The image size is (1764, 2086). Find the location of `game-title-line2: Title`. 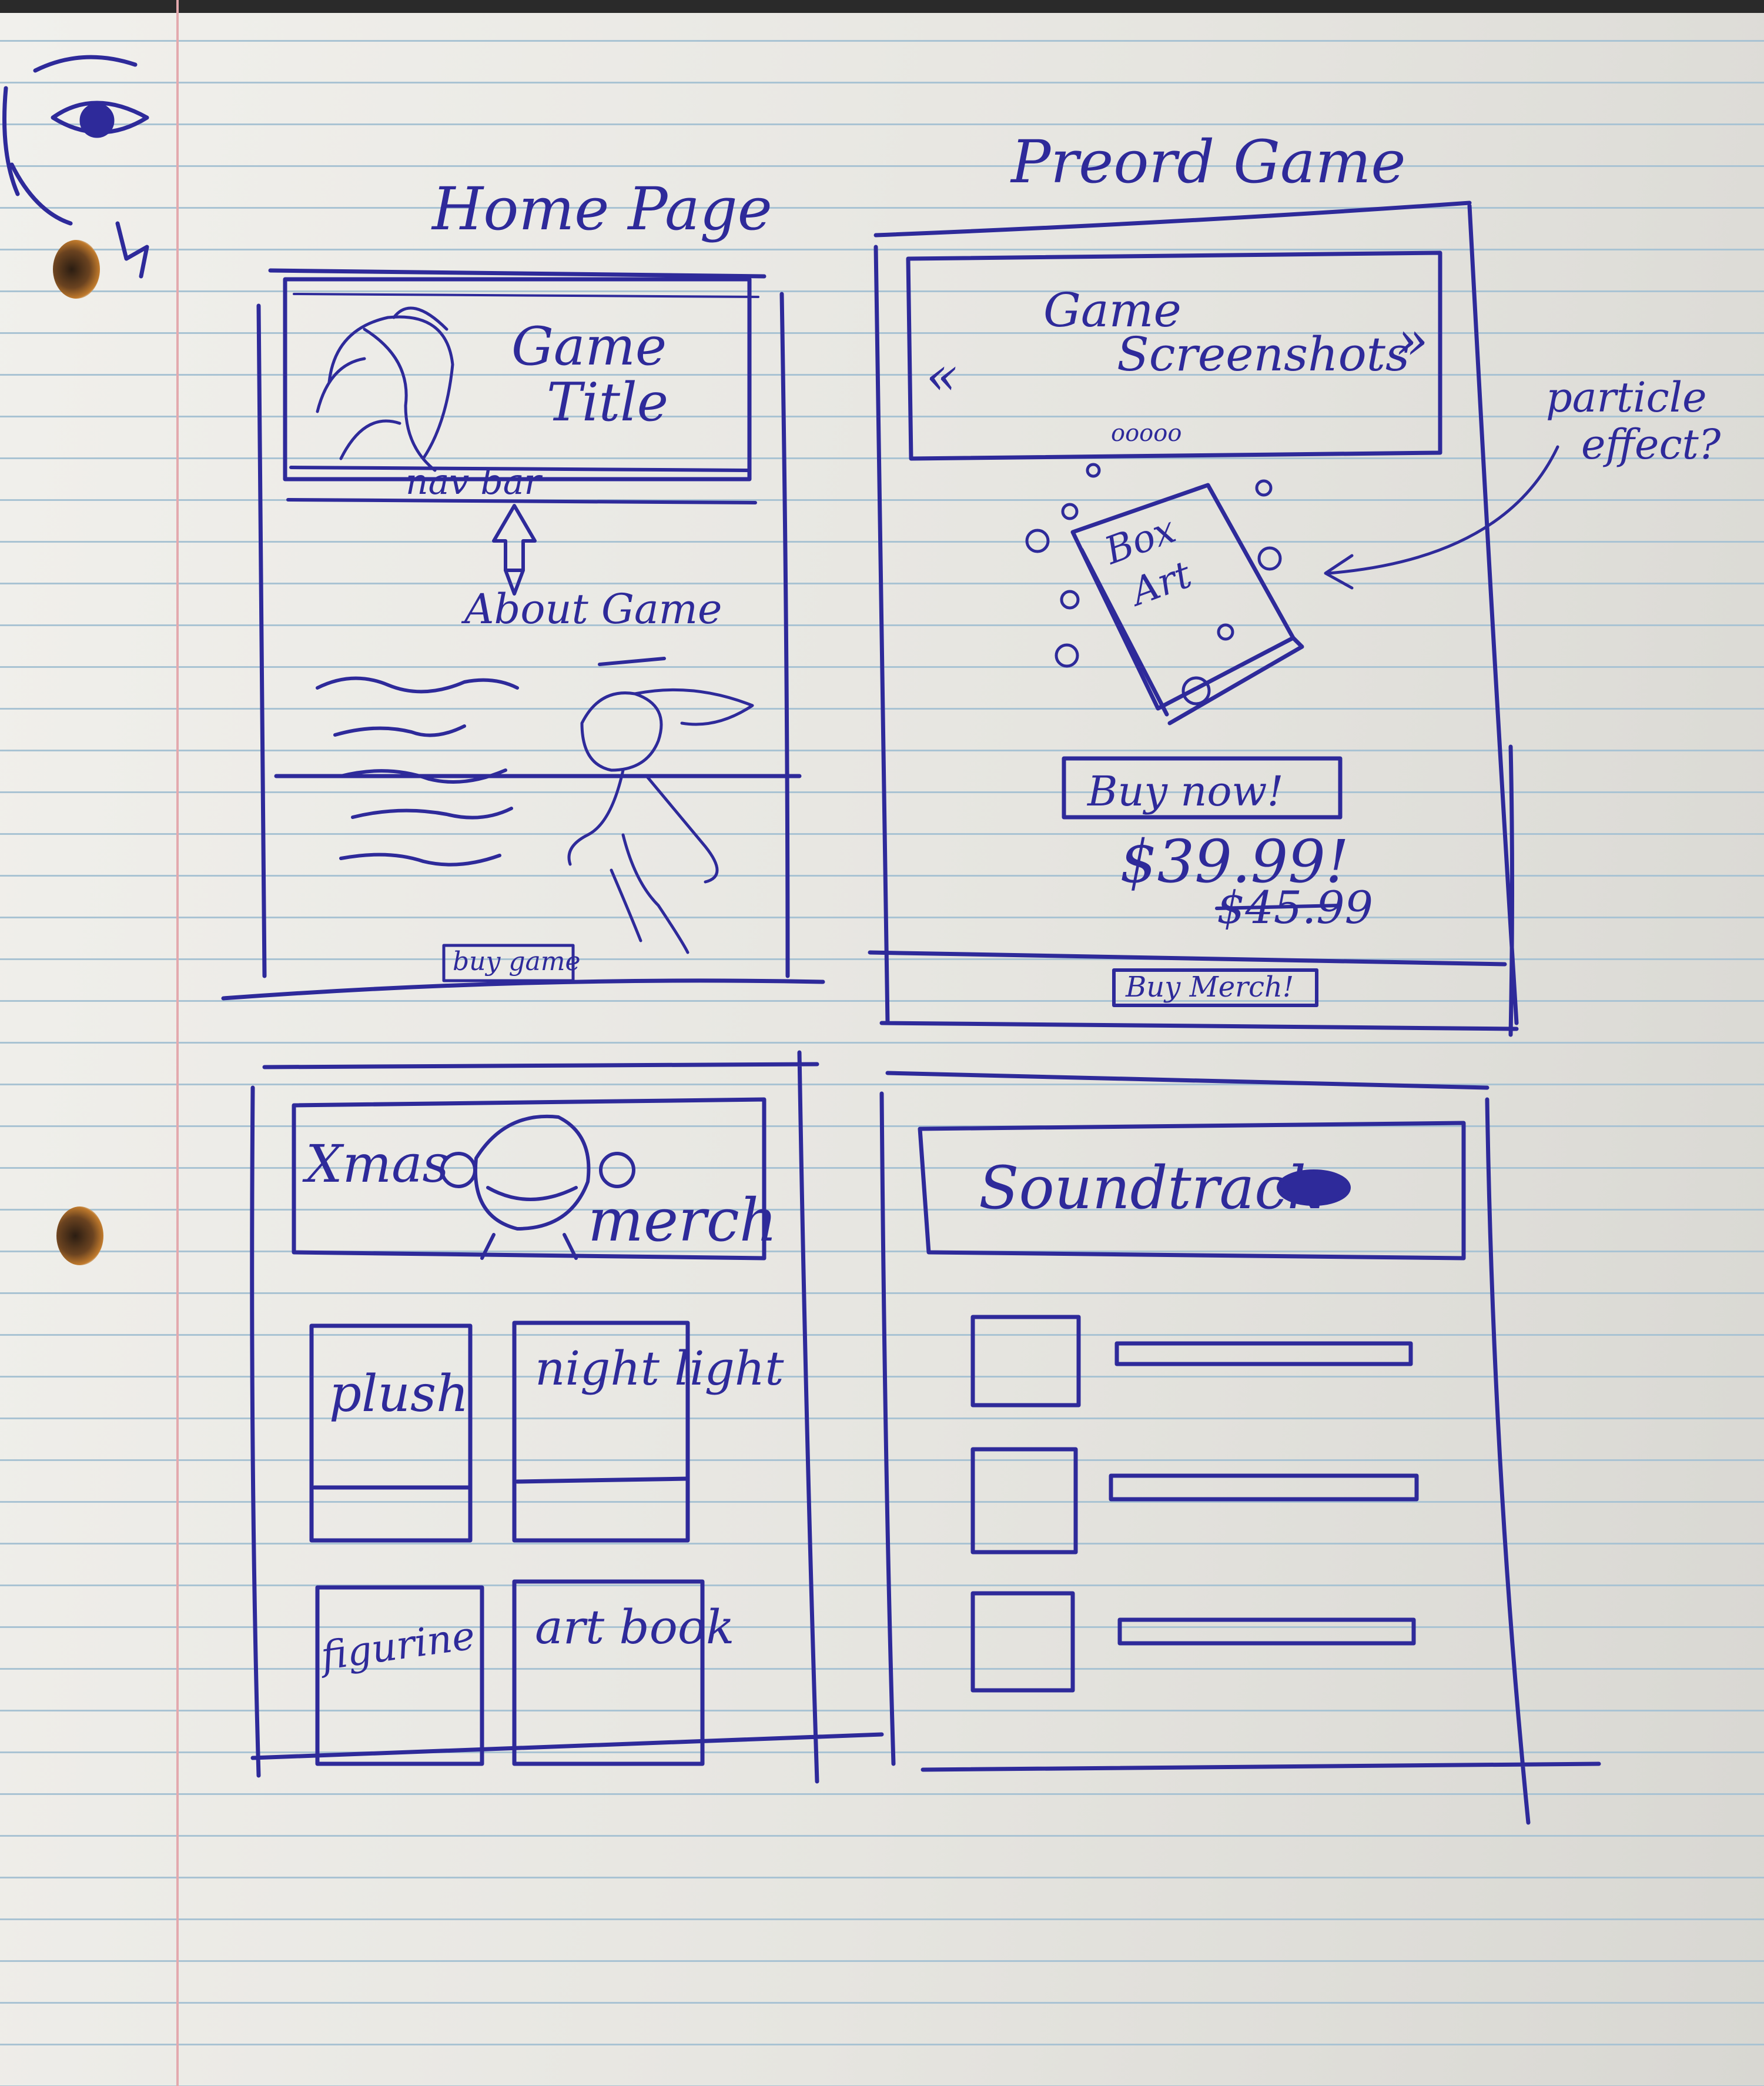

game-title-line2: Title is located at coordinates (607, 402).